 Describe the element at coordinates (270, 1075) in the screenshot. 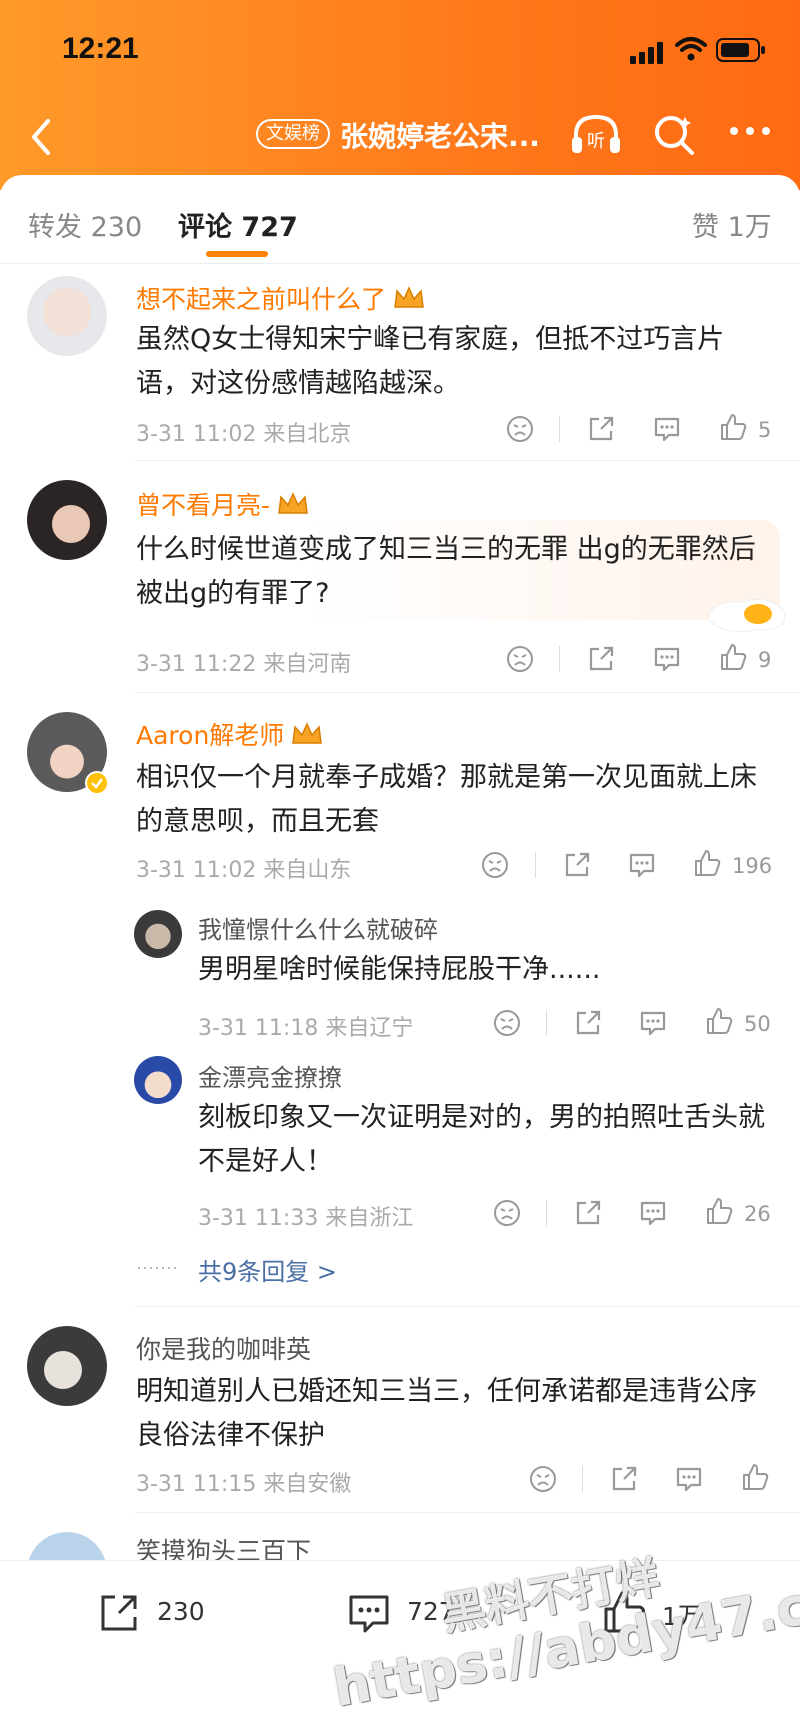

I see `reply-username: 金漂亮金撩撩` at that location.